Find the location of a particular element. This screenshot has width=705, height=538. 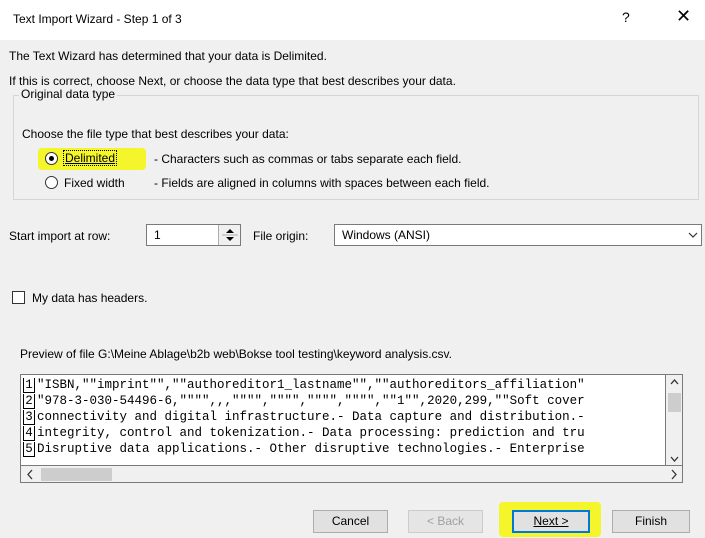

file-origin-value: Windows (ANSI) is located at coordinates (386, 235).